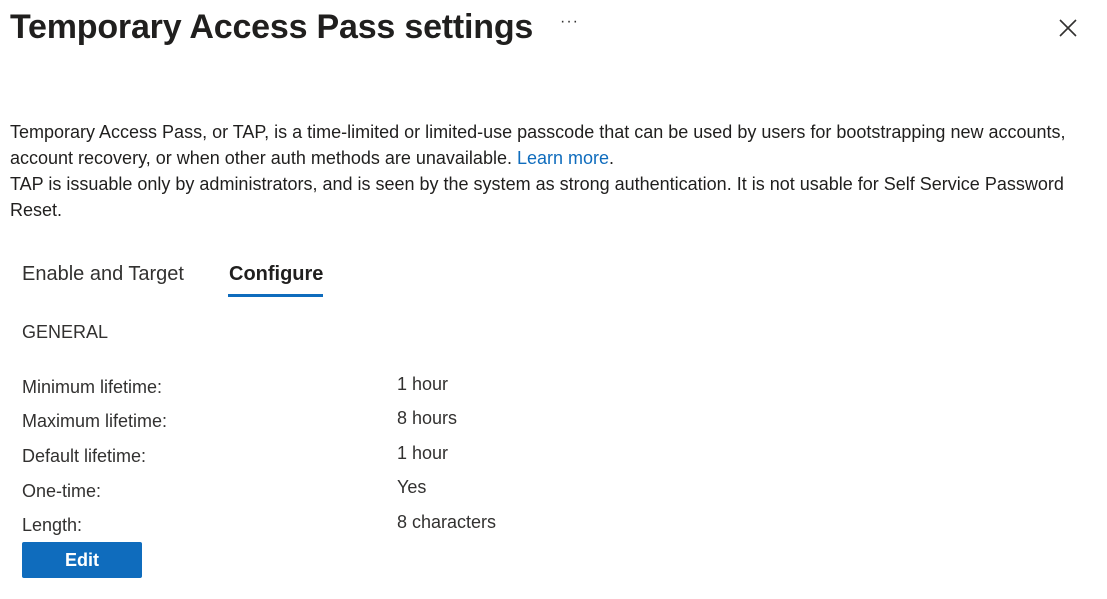 The height and width of the screenshot is (599, 1107). What do you see at coordinates (412, 487) in the screenshot?
I see `one-time-value: Yes` at bounding box center [412, 487].